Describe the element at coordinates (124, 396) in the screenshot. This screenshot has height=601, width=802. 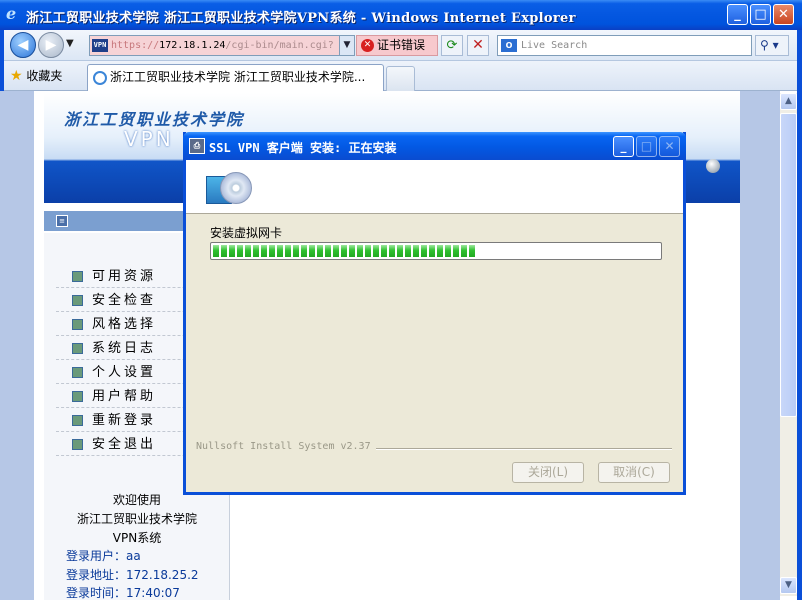
I see `menu-item-label: 用户帮助` at that location.